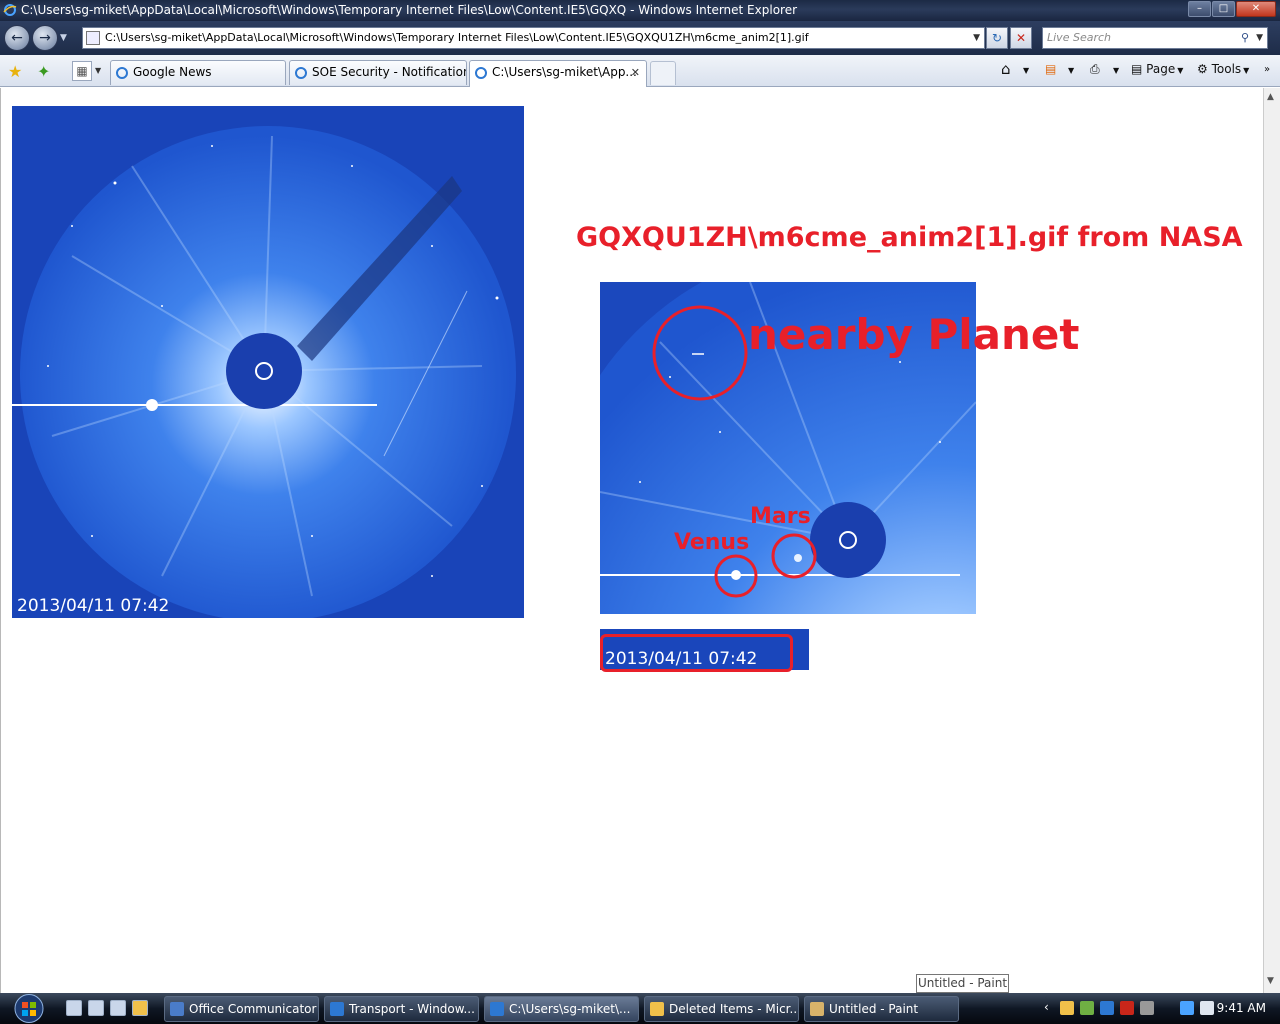  I want to click on paint-taskbar-icon, so click(817, 1009).